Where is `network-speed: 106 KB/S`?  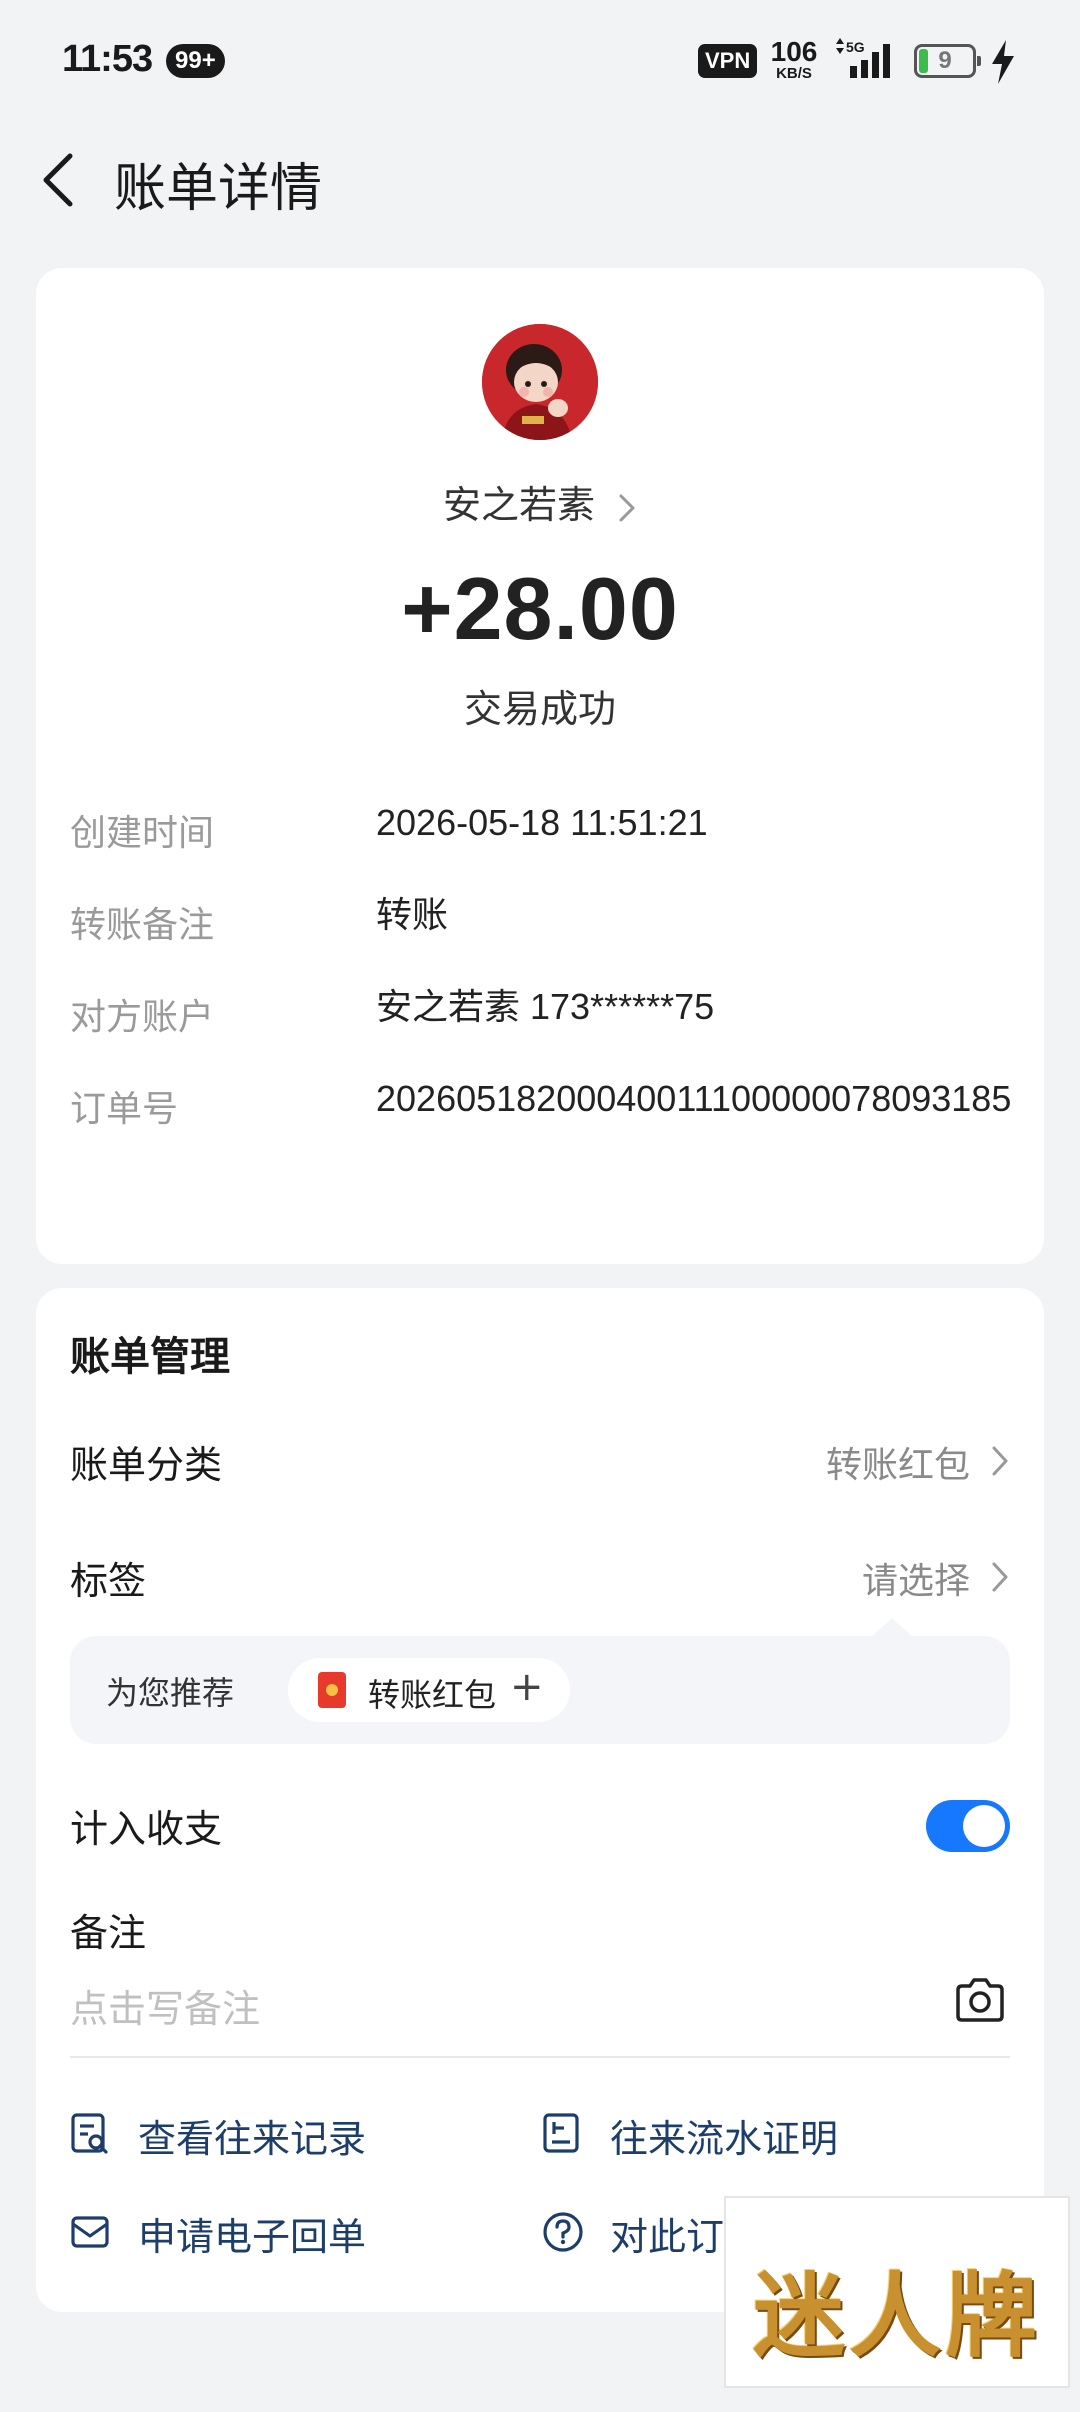
network-speed: 106 KB/S is located at coordinates (794, 59).